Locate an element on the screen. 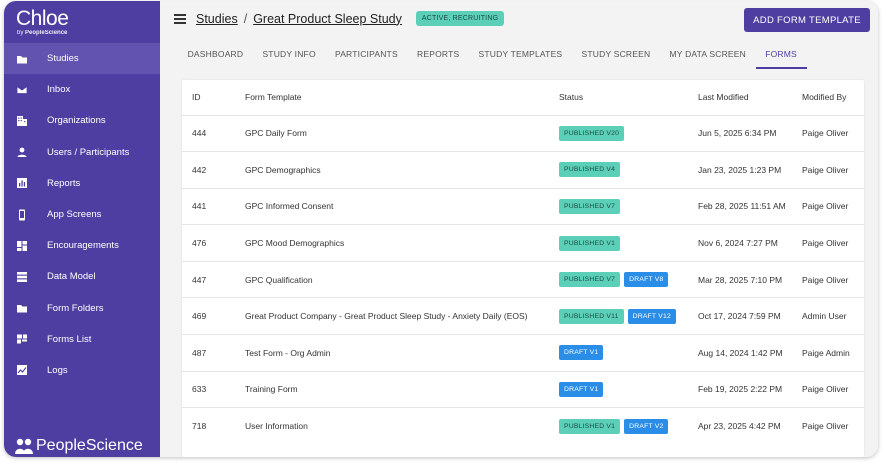 This screenshot has width=882, height=463. building-icon is located at coordinates (22, 121).